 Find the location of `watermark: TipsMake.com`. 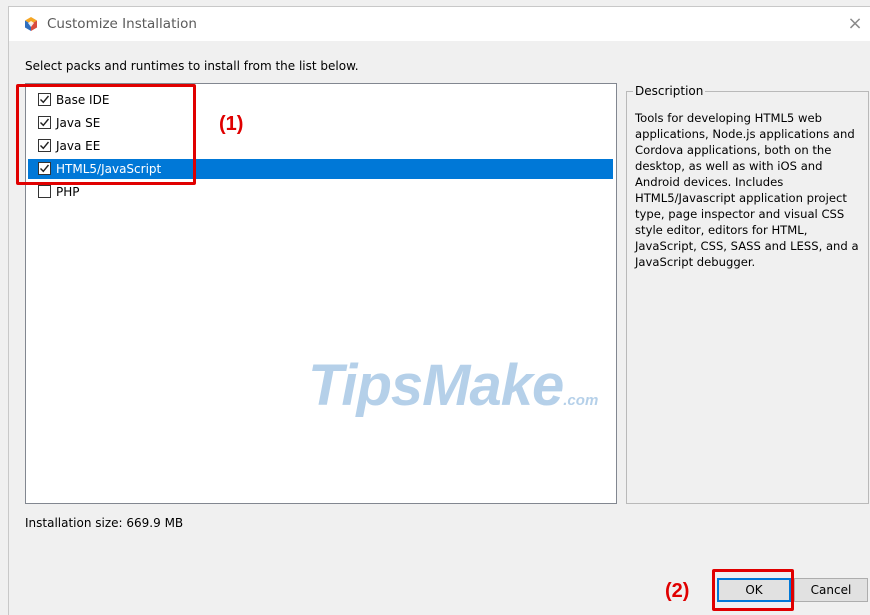

watermark: TipsMake.com is located at coordinates (468, 387).